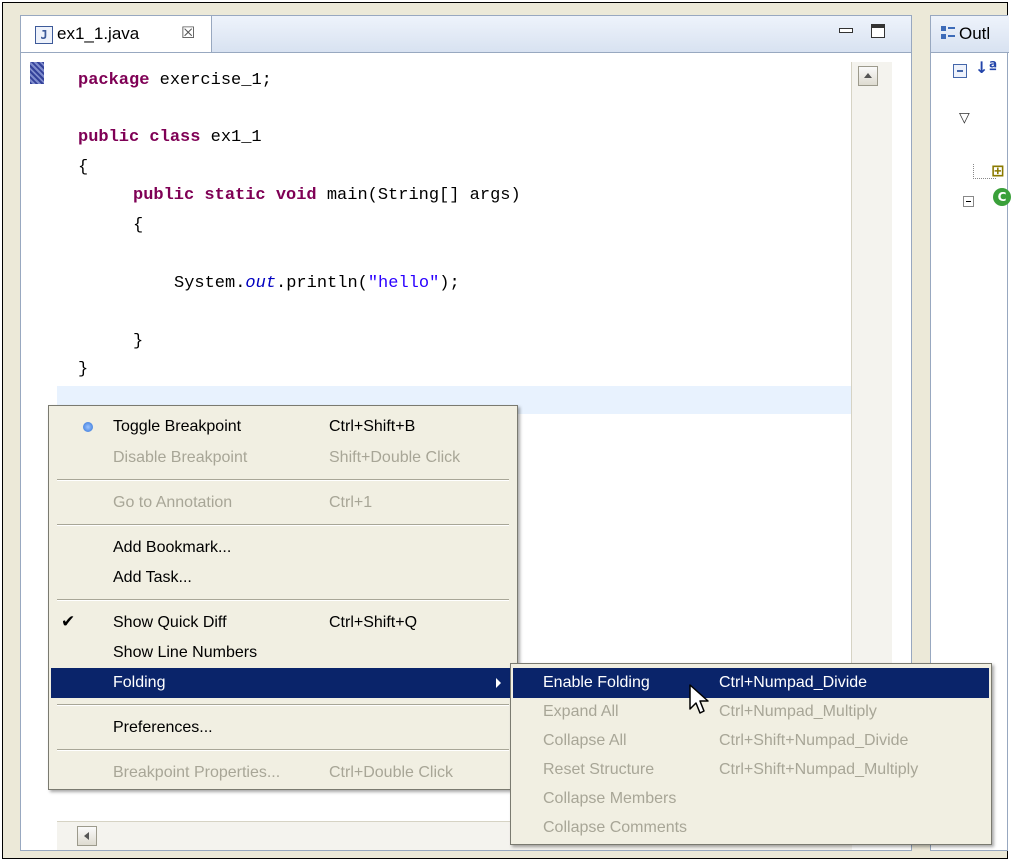  I want to click on collapse-all-icon, so click(960, 71).